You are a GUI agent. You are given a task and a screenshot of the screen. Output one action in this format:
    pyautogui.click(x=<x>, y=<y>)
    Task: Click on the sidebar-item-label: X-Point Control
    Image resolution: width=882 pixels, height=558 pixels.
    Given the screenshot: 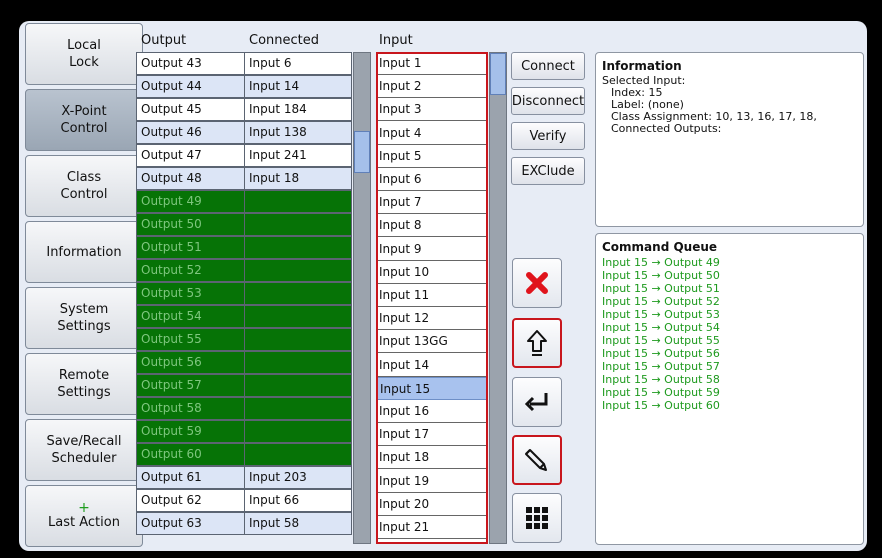 What is the action you would take?
    pyautogui.click(x=84, y=120)
    